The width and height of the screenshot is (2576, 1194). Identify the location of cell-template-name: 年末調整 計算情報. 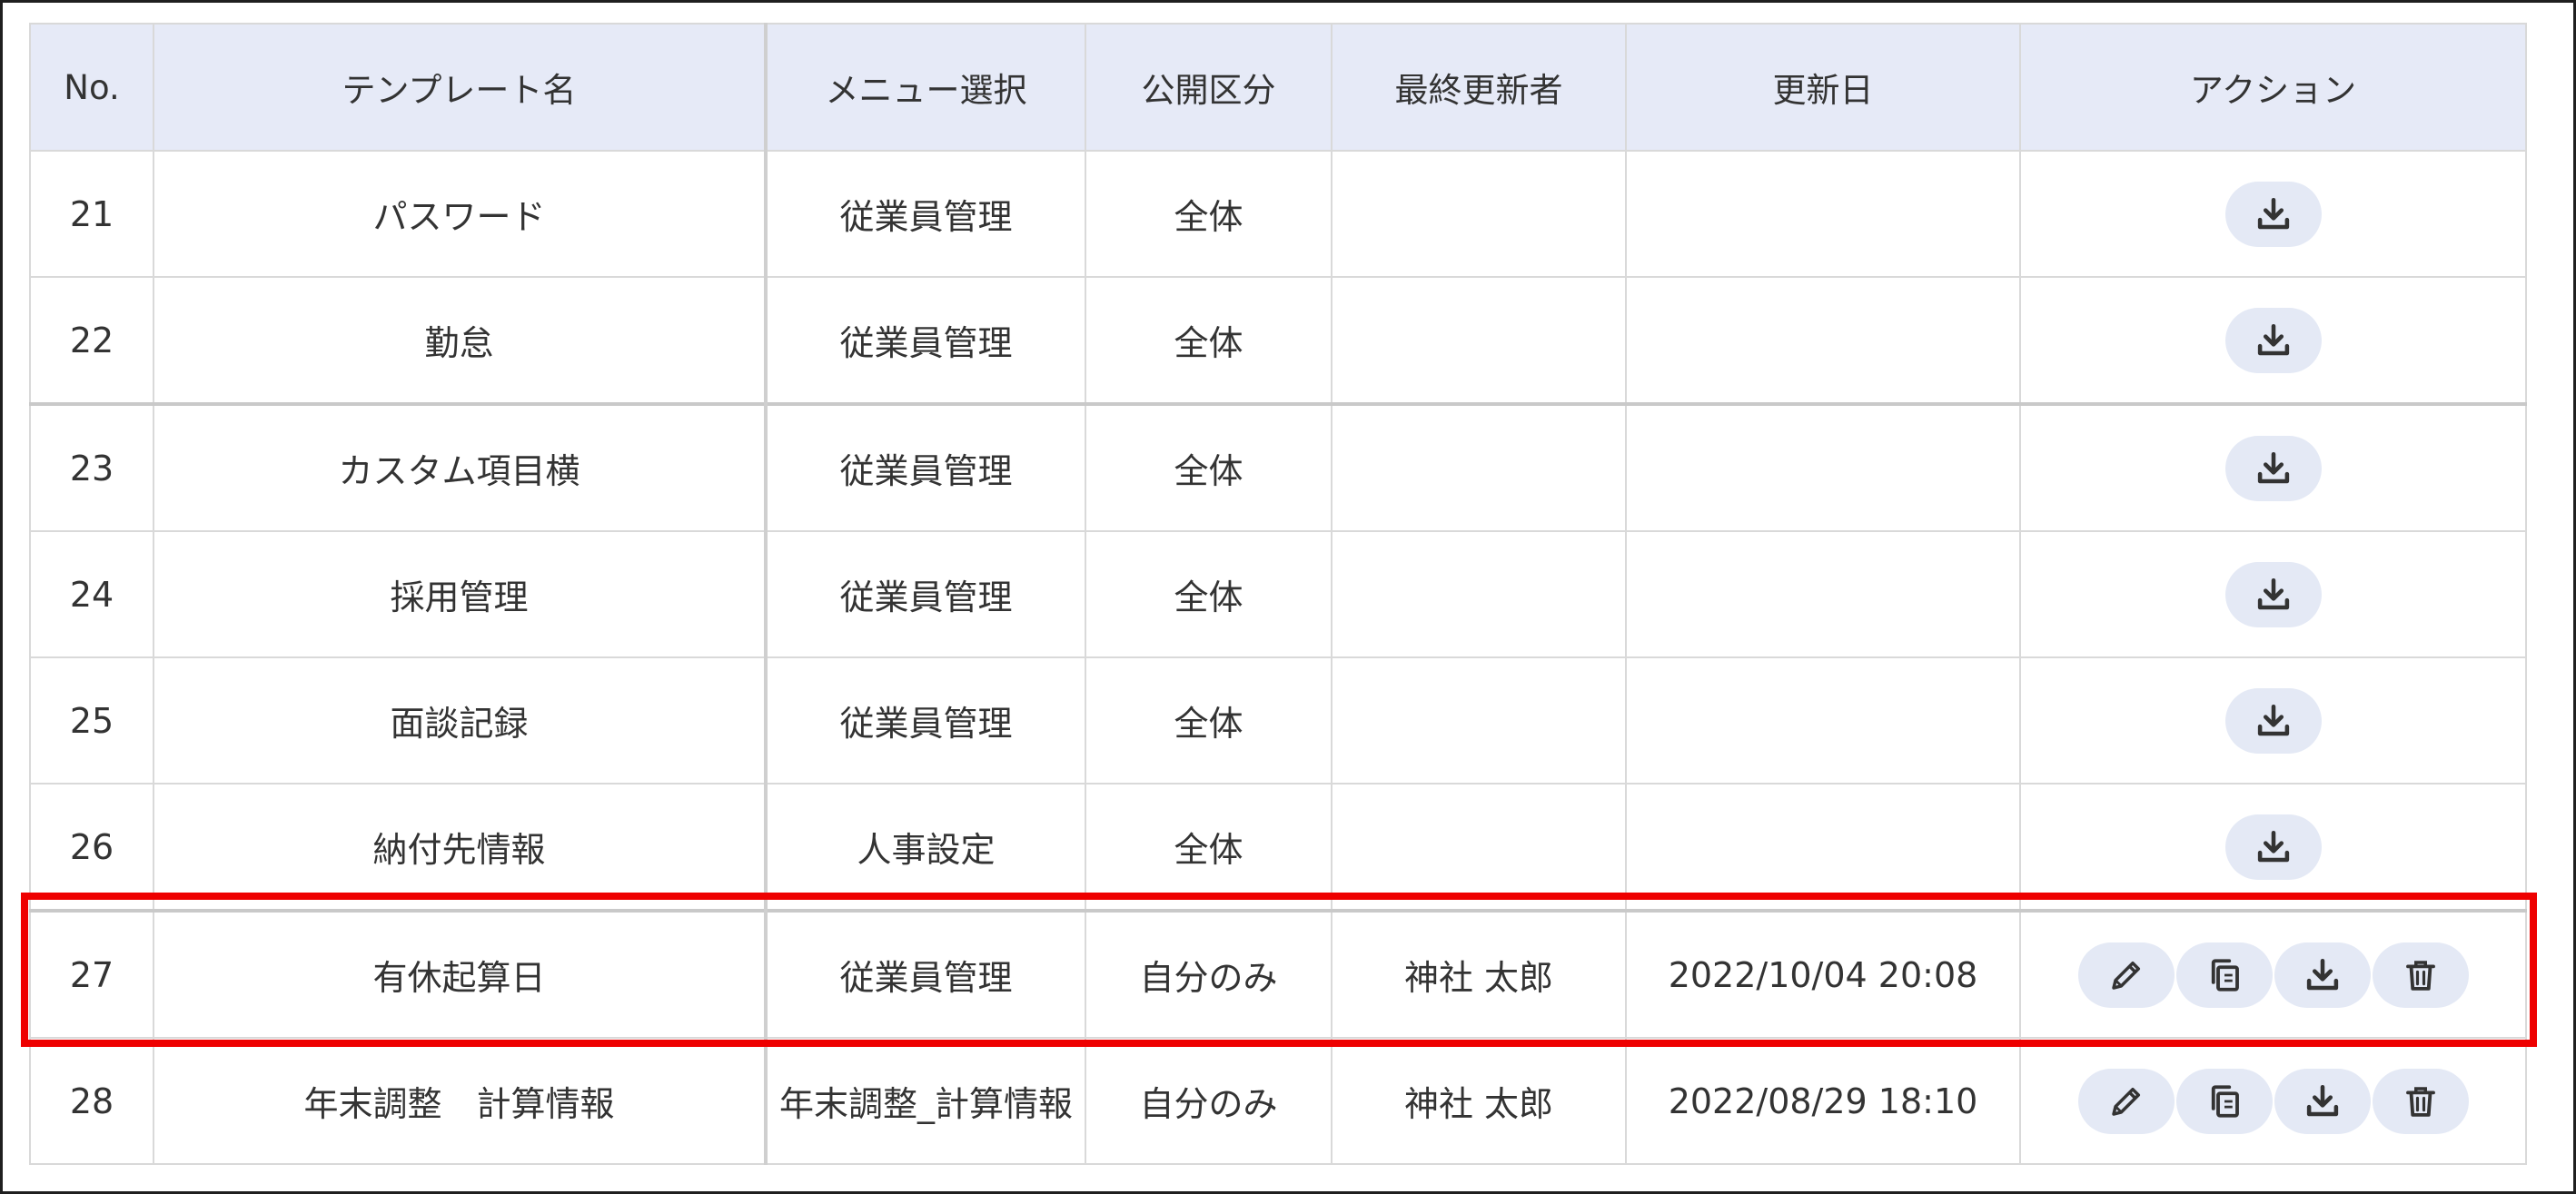
(460, 1101).